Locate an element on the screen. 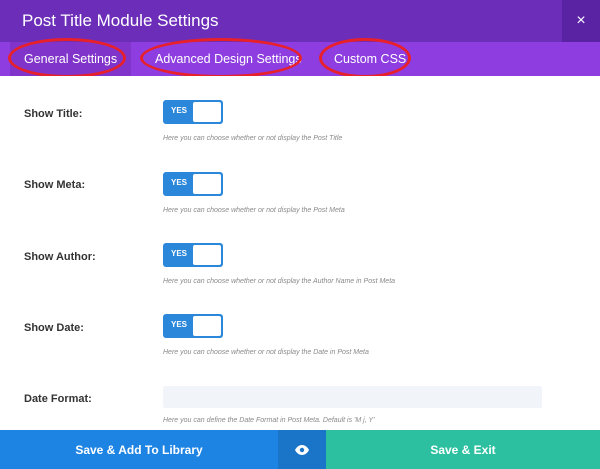  preview-button is located at coordinates (302, 449).